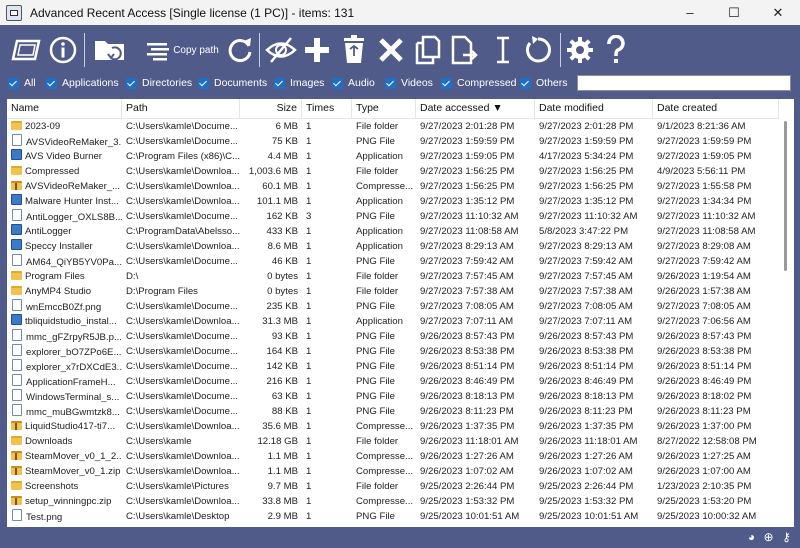  I want to click on remove-icon, so click(391, 50).